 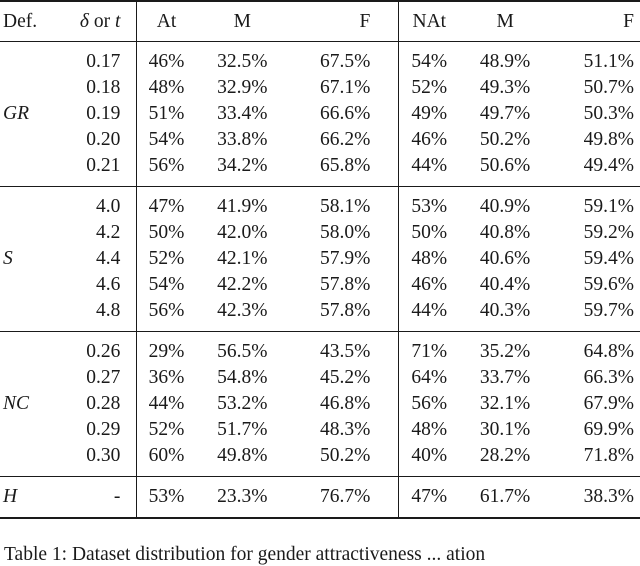 I want to click on cell-def: GR, so click(x=16, y=113).